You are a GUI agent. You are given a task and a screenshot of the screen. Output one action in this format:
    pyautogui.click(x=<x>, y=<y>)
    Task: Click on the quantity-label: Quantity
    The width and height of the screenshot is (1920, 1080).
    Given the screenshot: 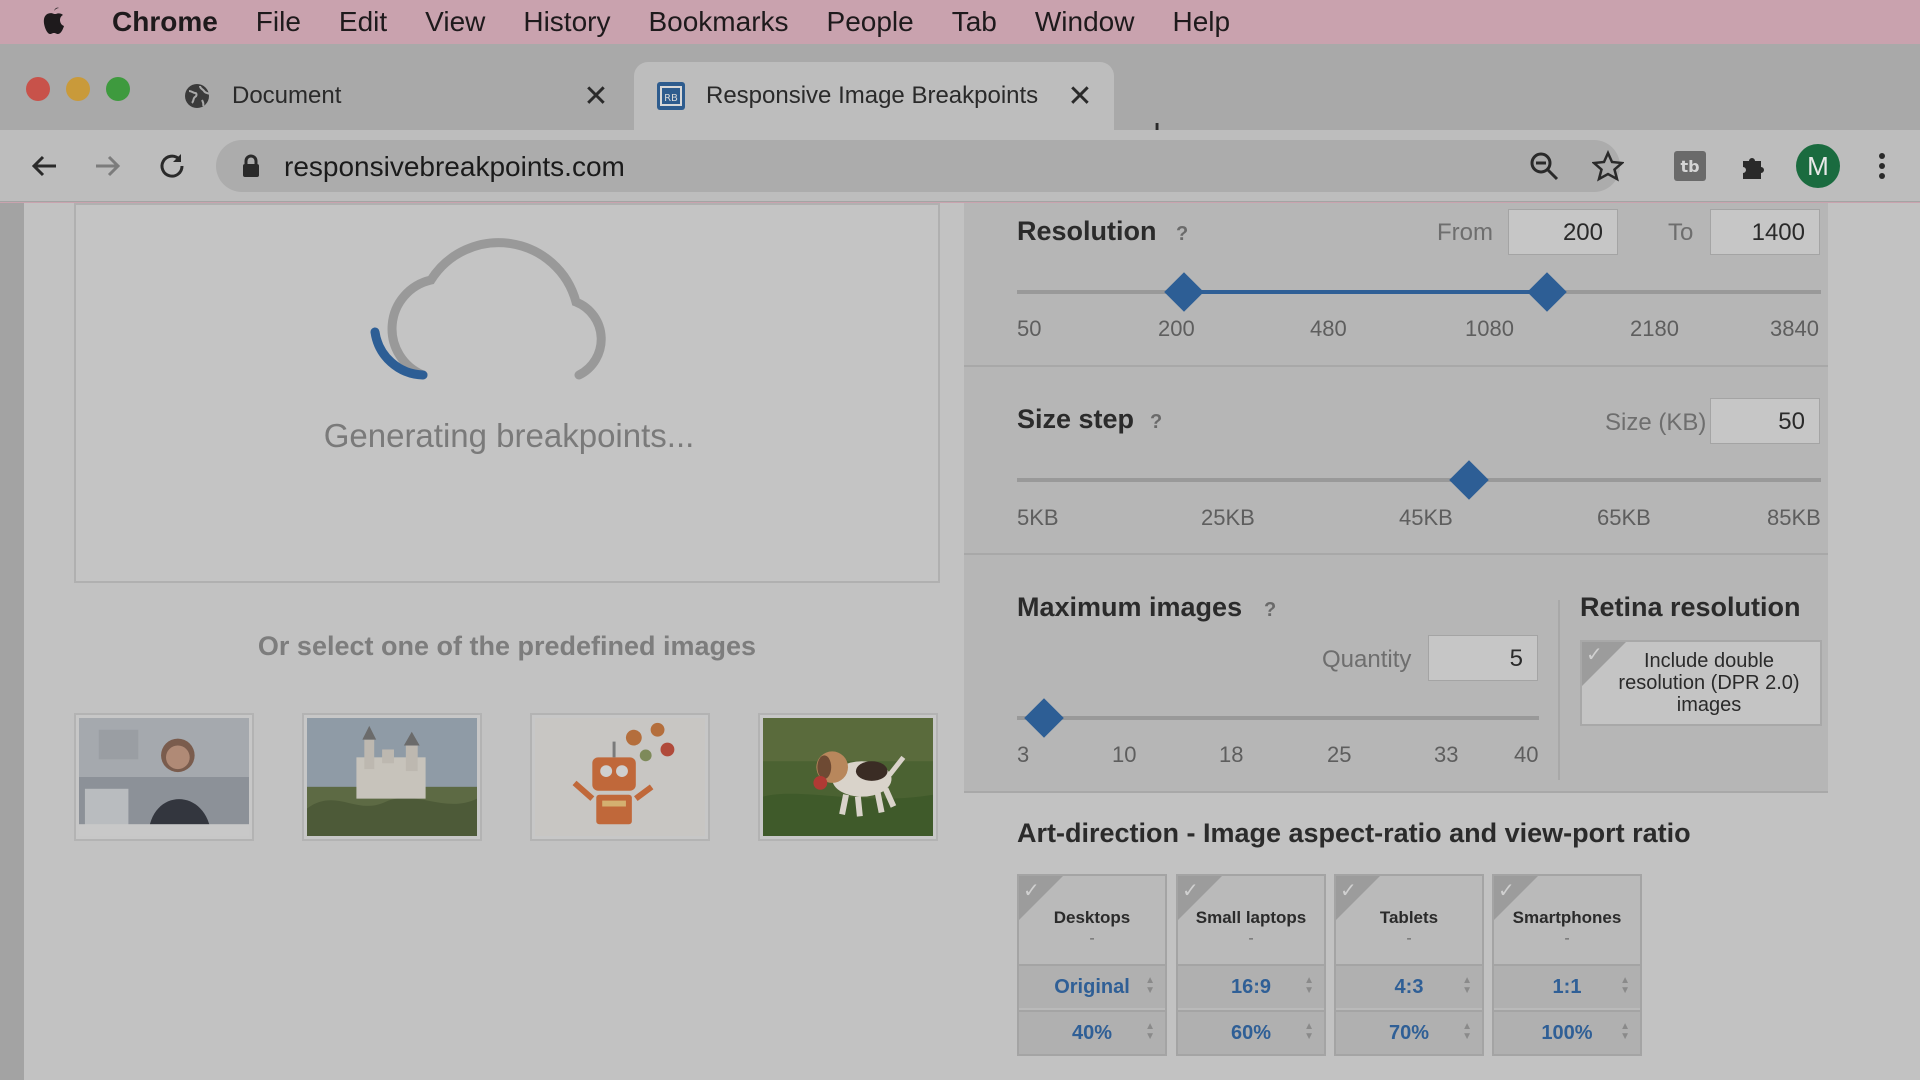 What is the action you would take?
    pyautogui.click(x=1367, y=659)
    